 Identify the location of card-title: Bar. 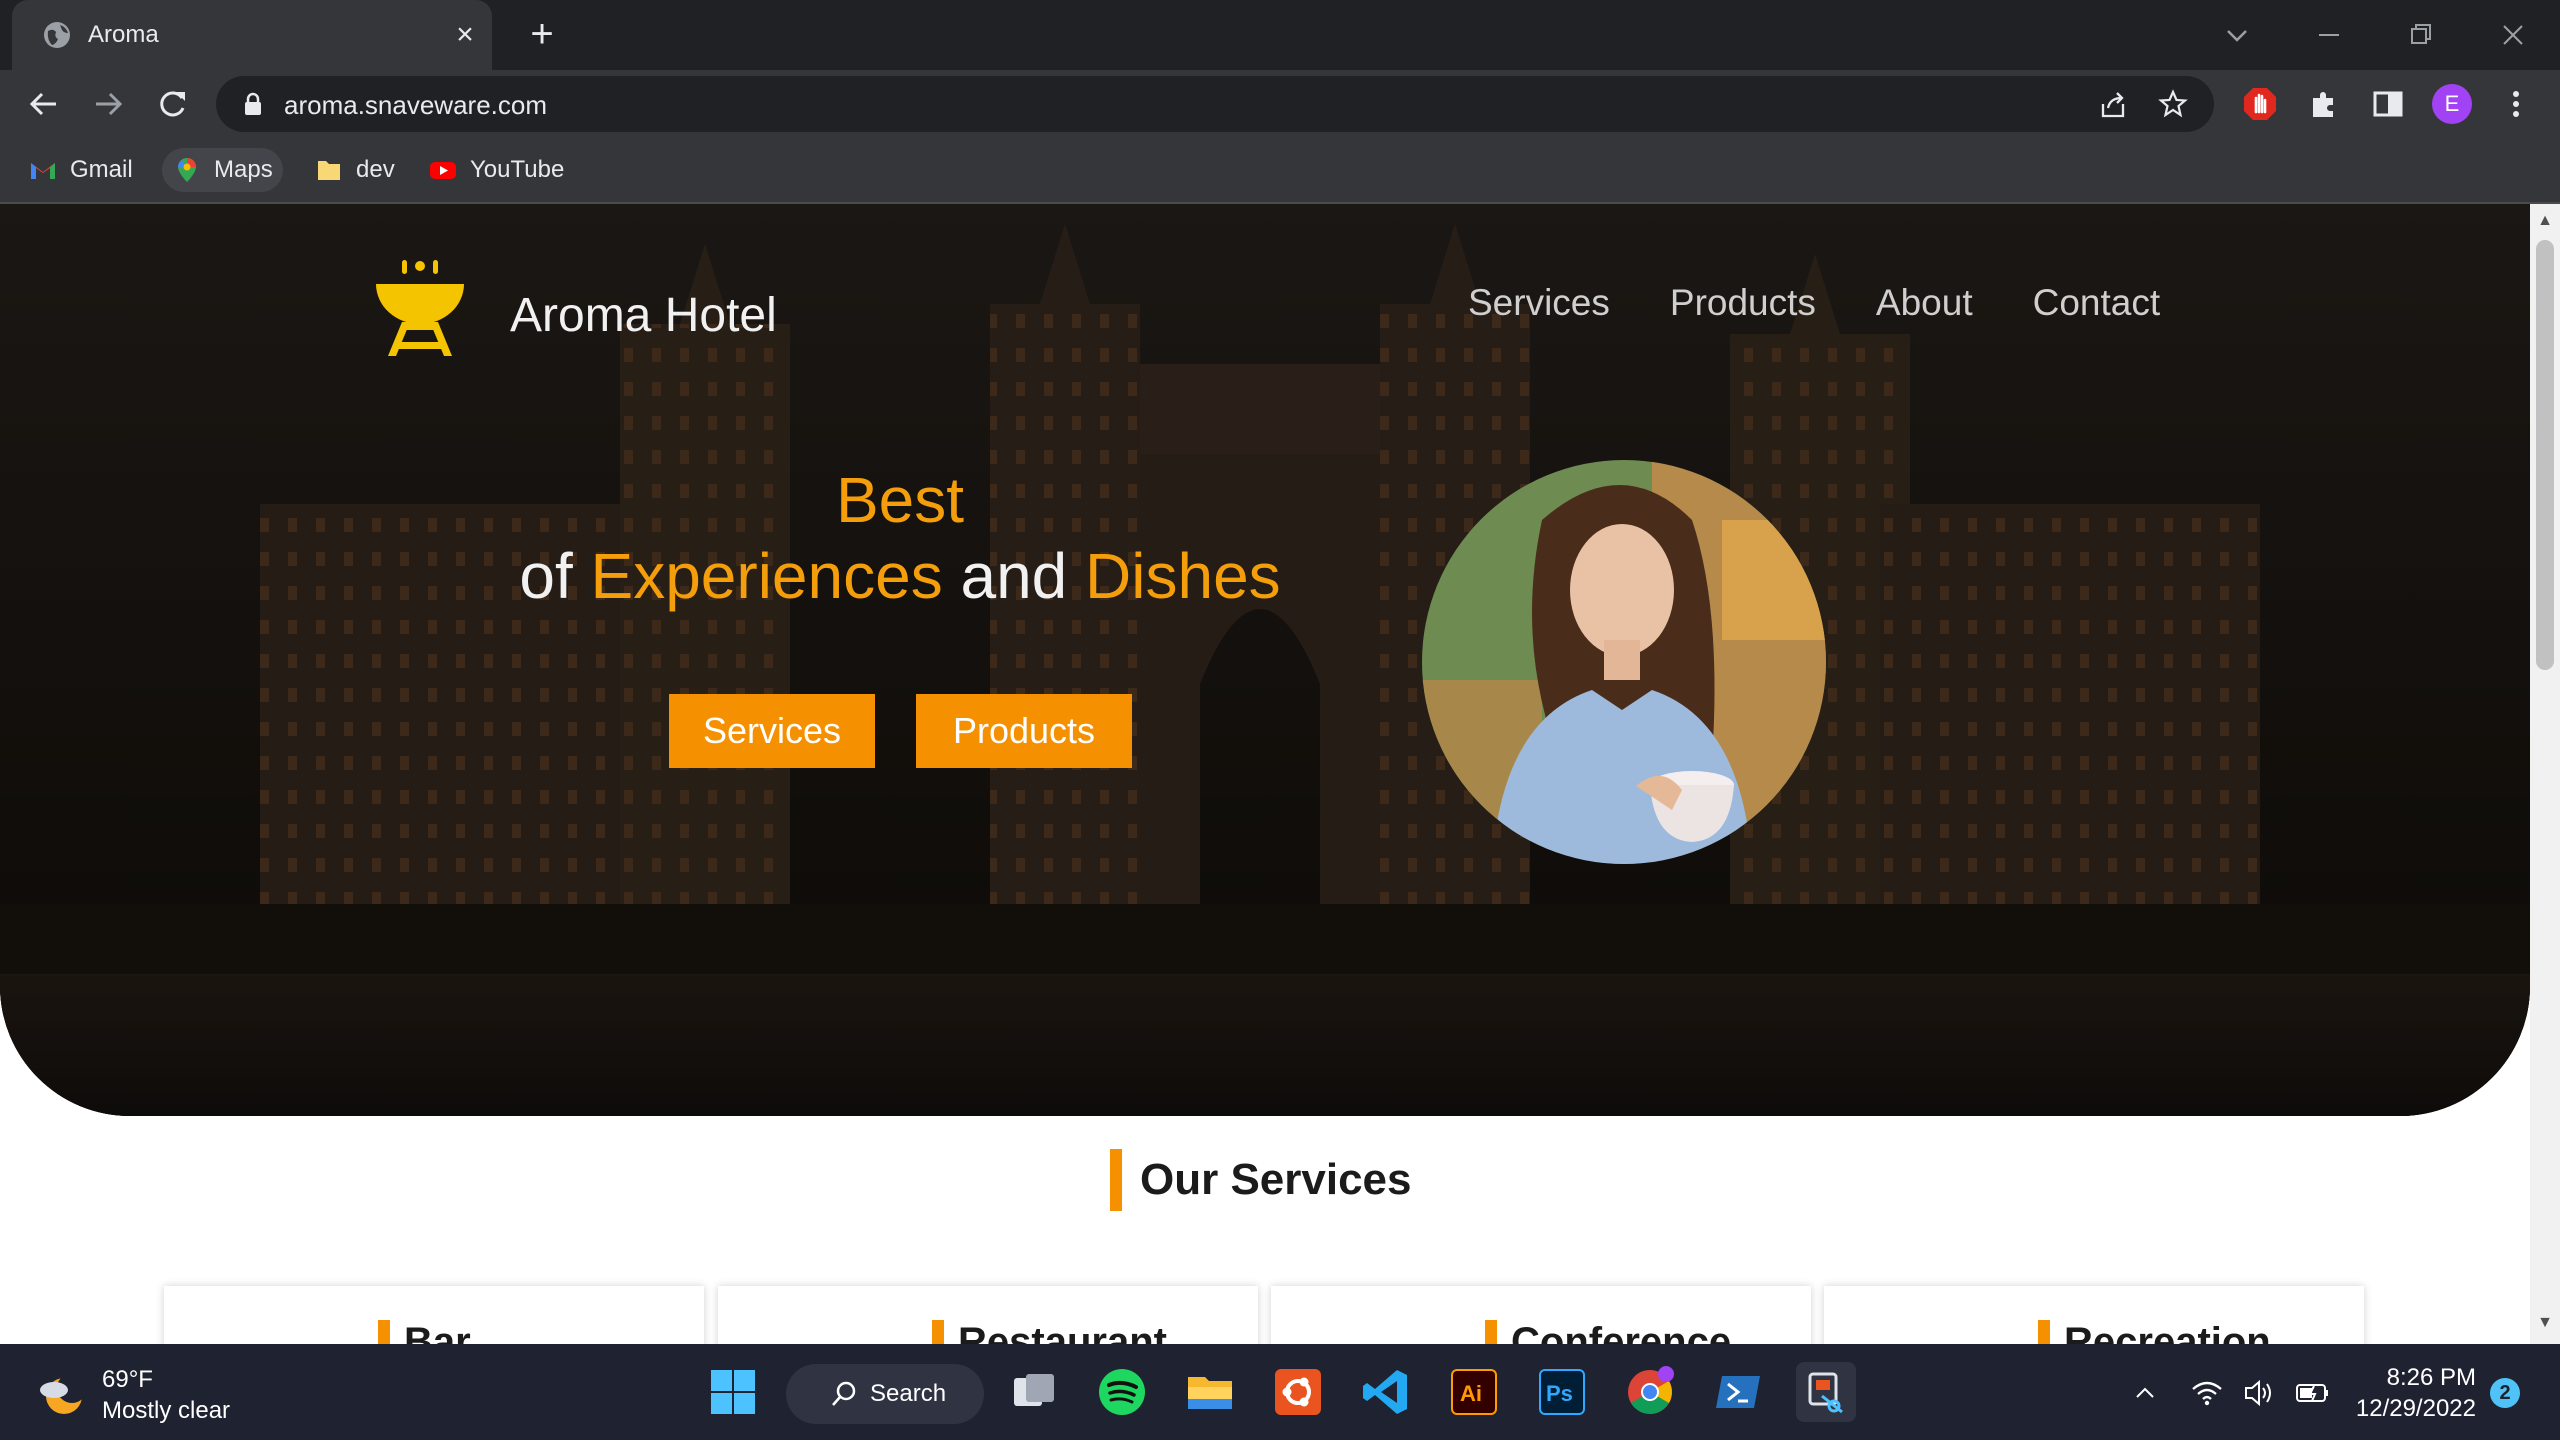
(437, 1332).